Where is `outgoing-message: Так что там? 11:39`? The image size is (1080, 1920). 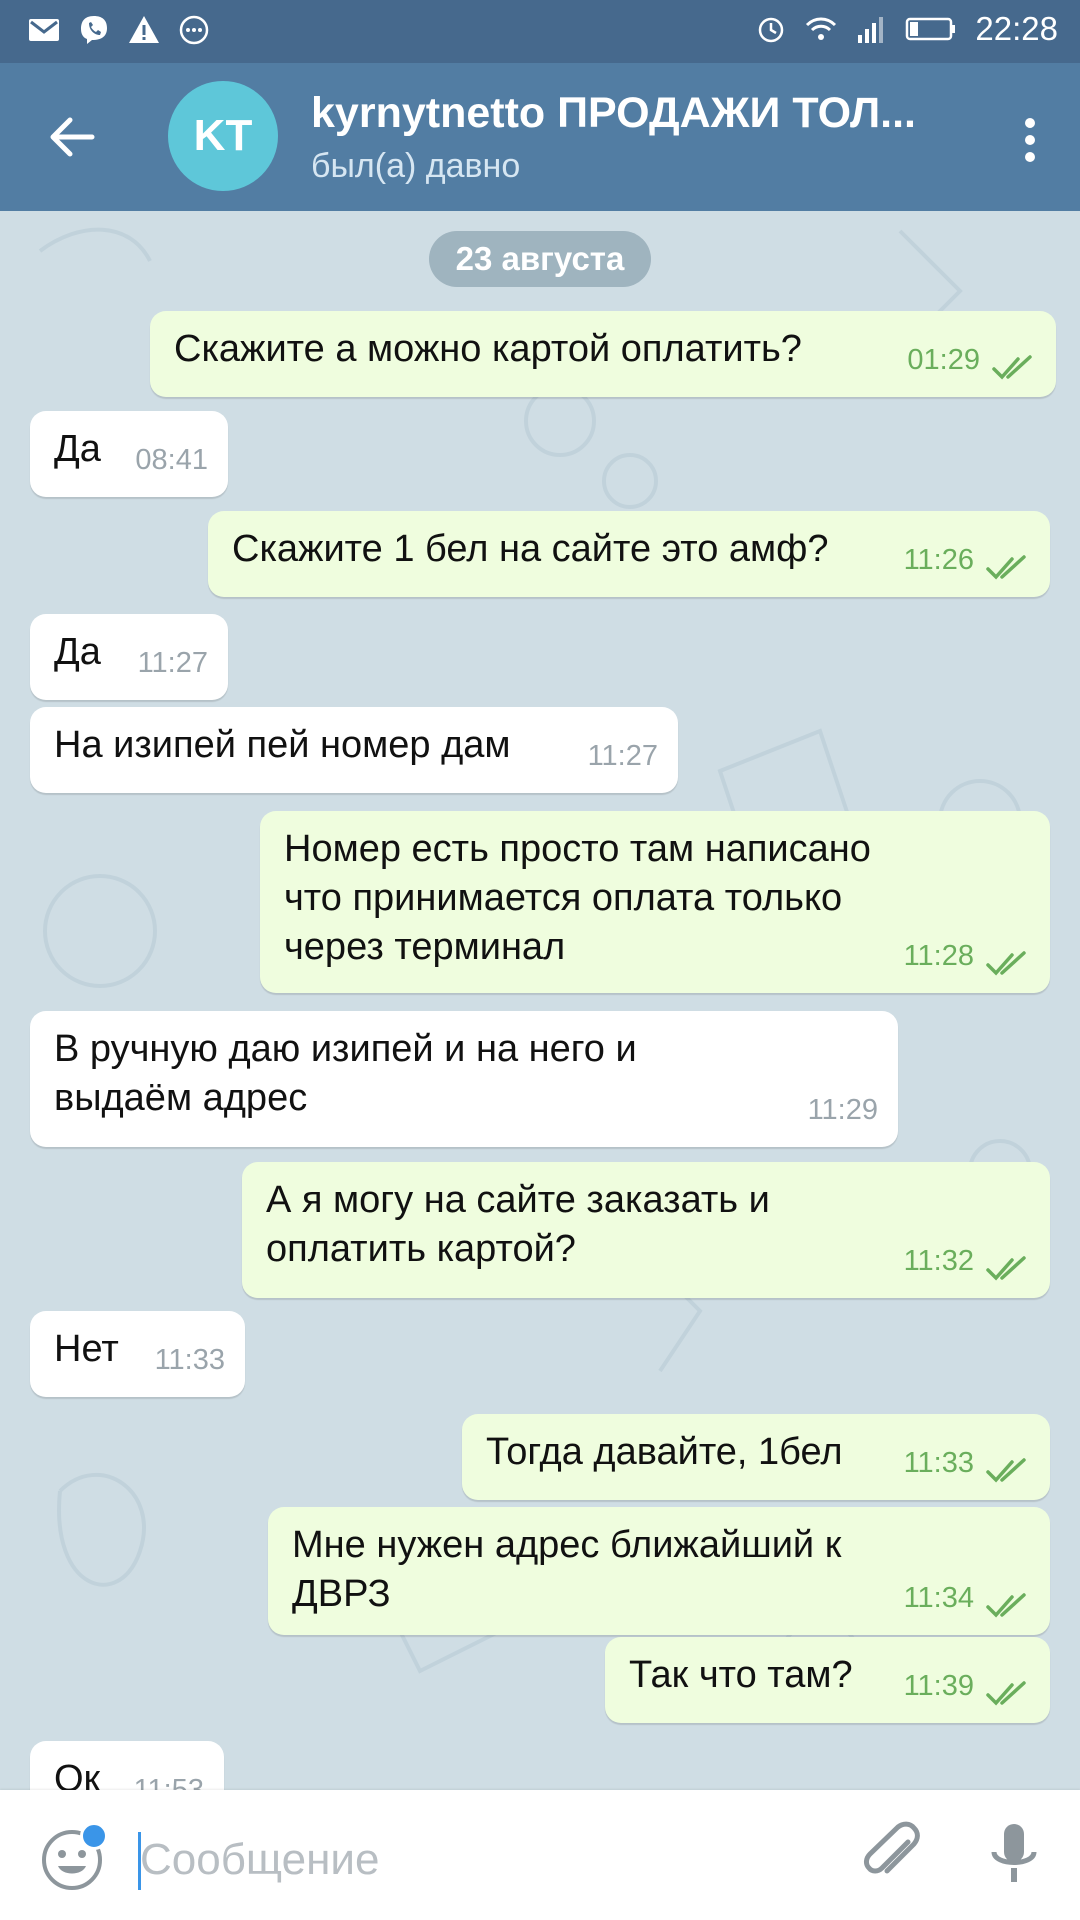
outgoing-message: Так что там? 11:39 is located at coordinates (827, 1680).